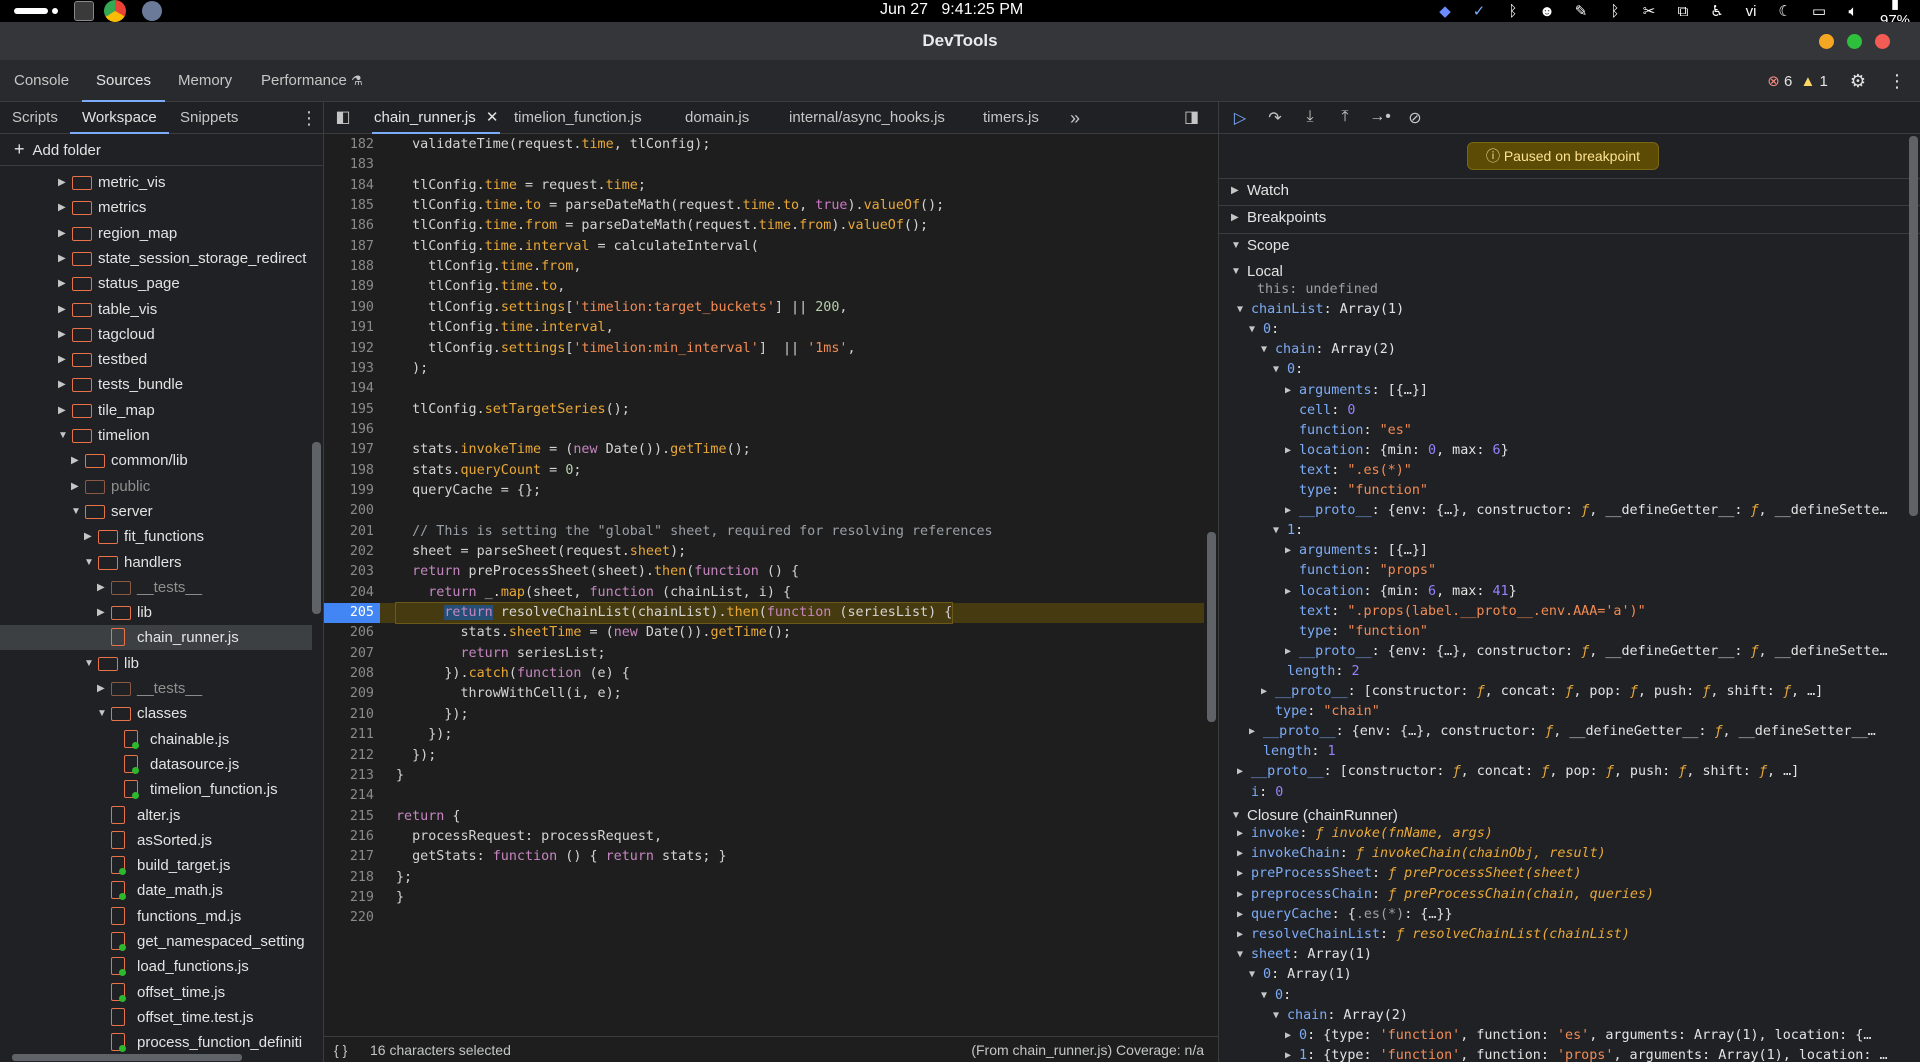 This screenshot has height=1062, width=1920. I want to click on tab-workspace: Workspace, so click(119, 118).